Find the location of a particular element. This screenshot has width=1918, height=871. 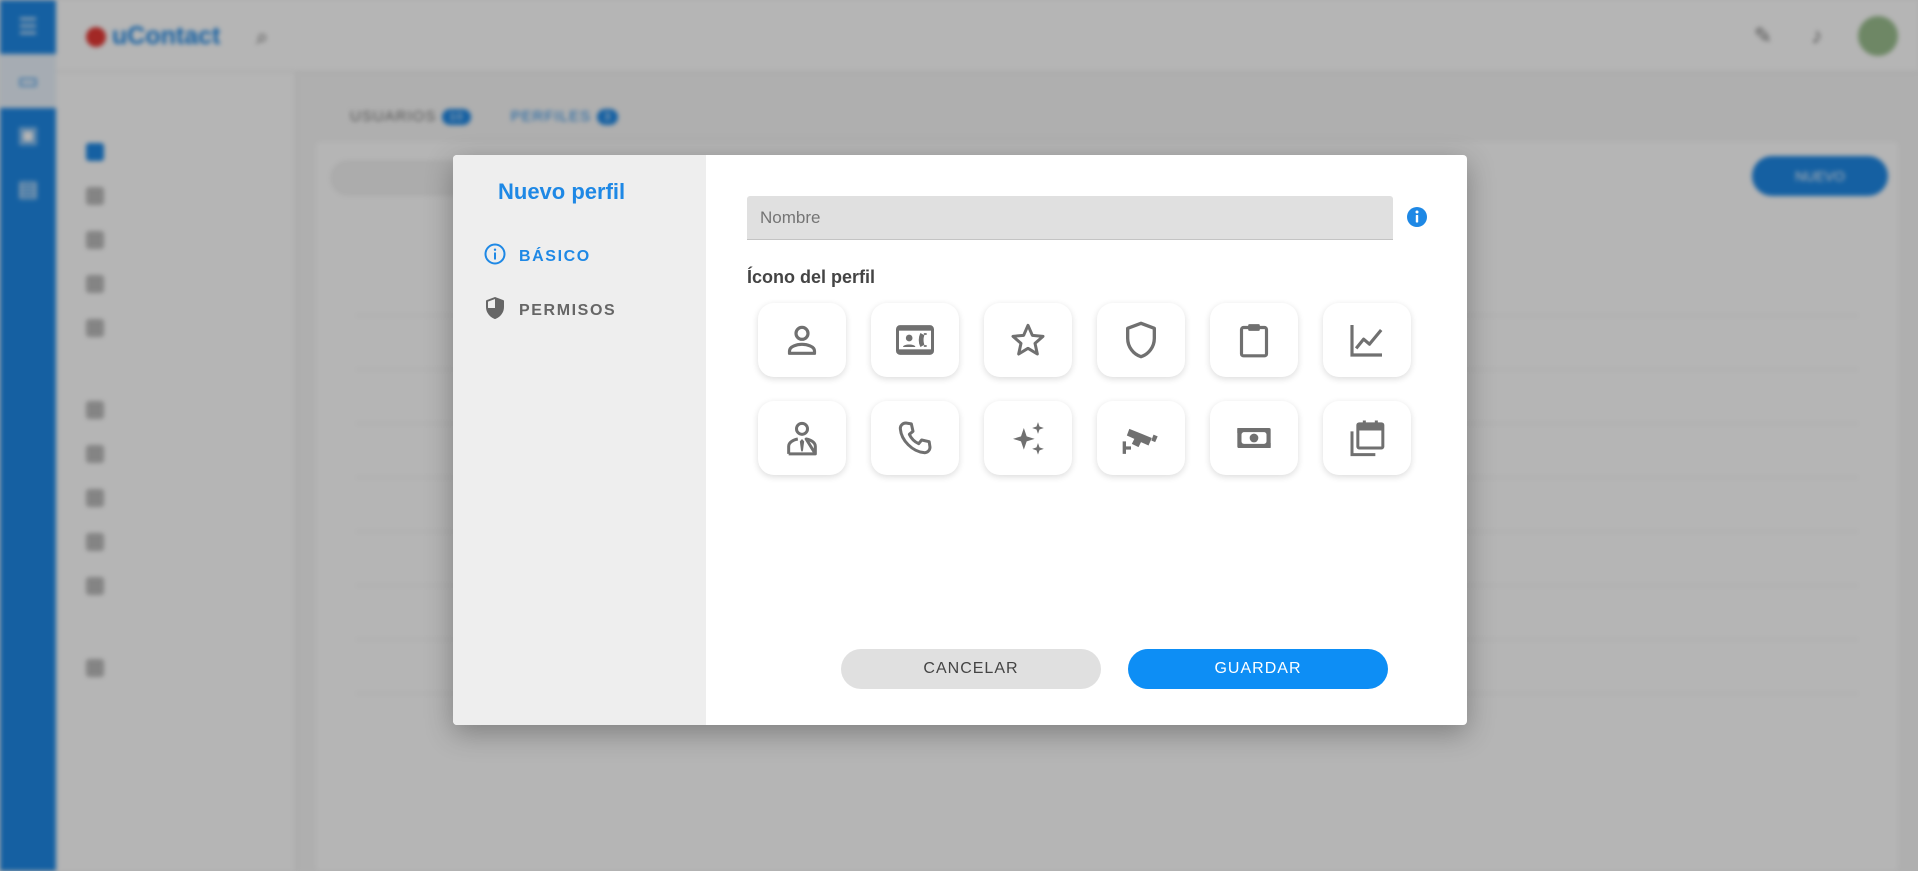

icon-option-money is located at coordinates (1254, 438).